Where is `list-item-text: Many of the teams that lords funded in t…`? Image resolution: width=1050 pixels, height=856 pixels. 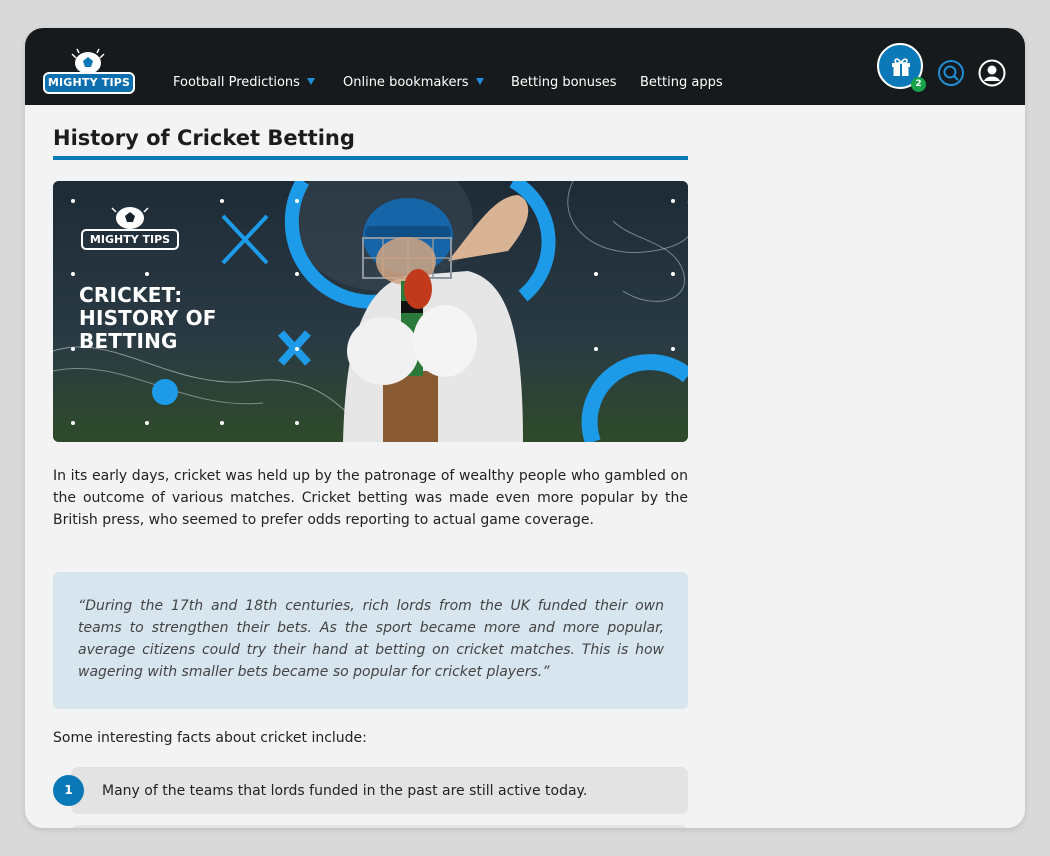
list-item-text: Many of the teams that lords funded in t… is located at coordinates (345, 791).